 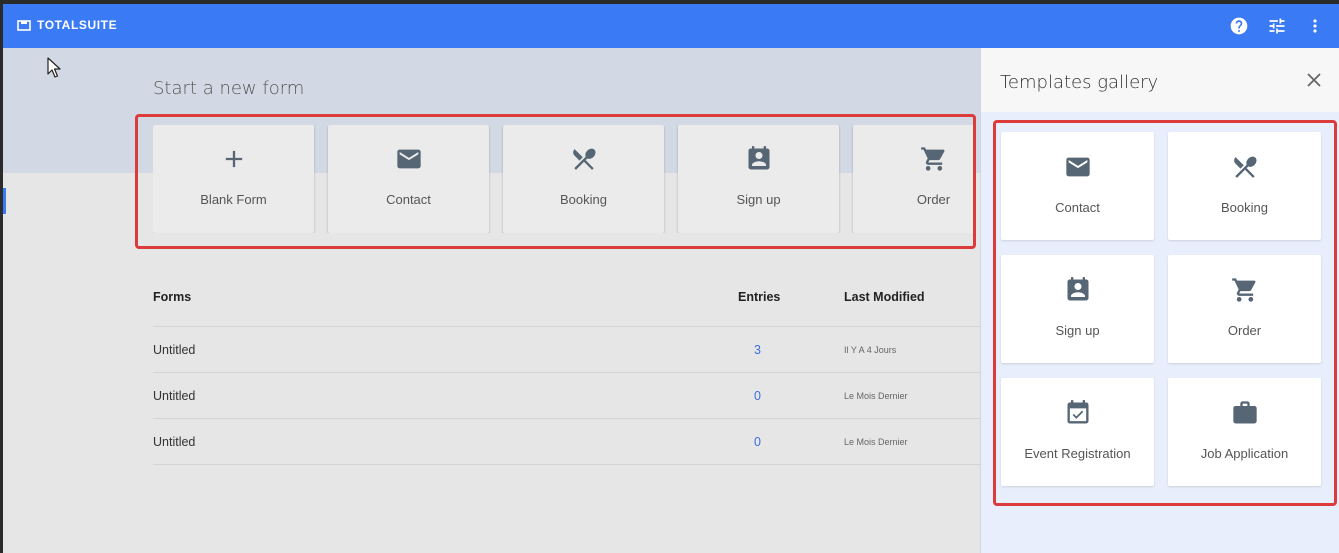 I want to click on close-button, so click(x=1314, y=80).